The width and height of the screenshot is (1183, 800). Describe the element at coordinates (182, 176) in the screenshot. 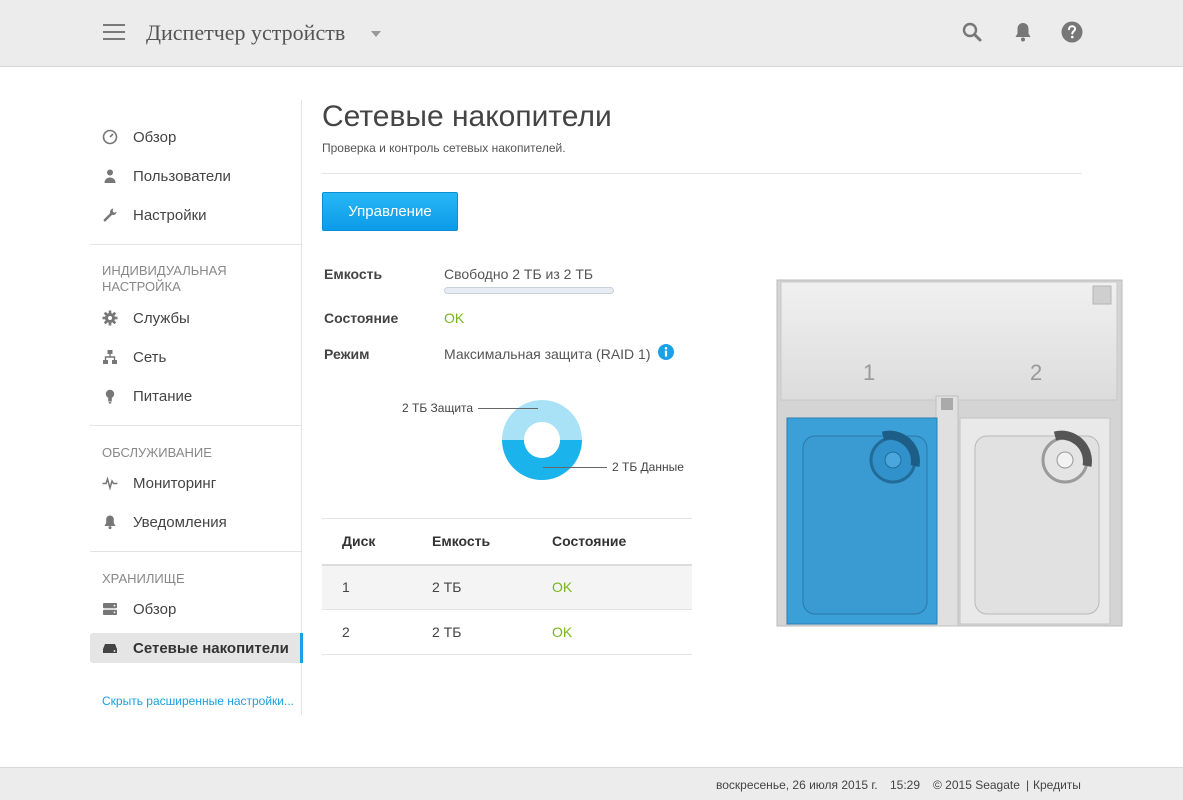

I see `sidebar-item-label: Пользователи` at that location.